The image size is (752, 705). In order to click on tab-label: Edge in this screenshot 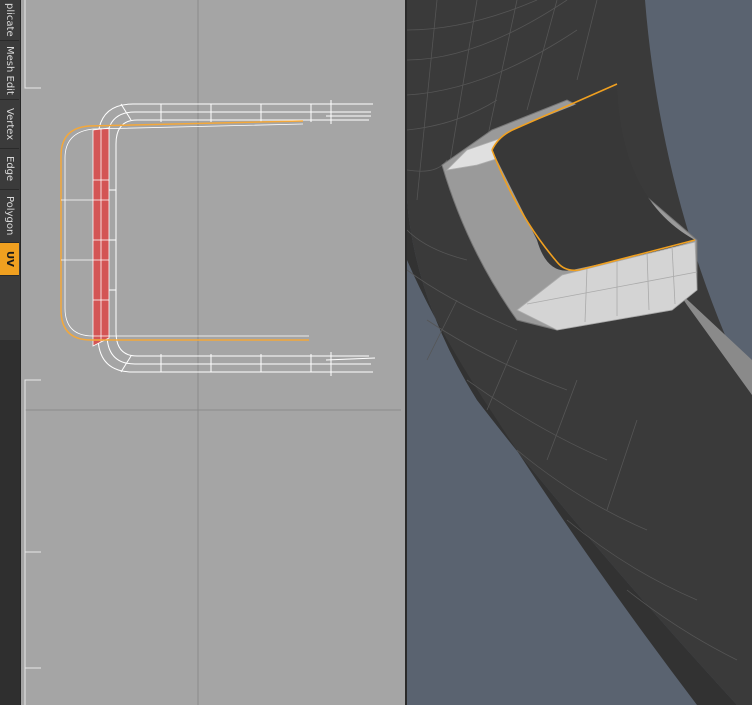, I will do `click(9, 169)`.